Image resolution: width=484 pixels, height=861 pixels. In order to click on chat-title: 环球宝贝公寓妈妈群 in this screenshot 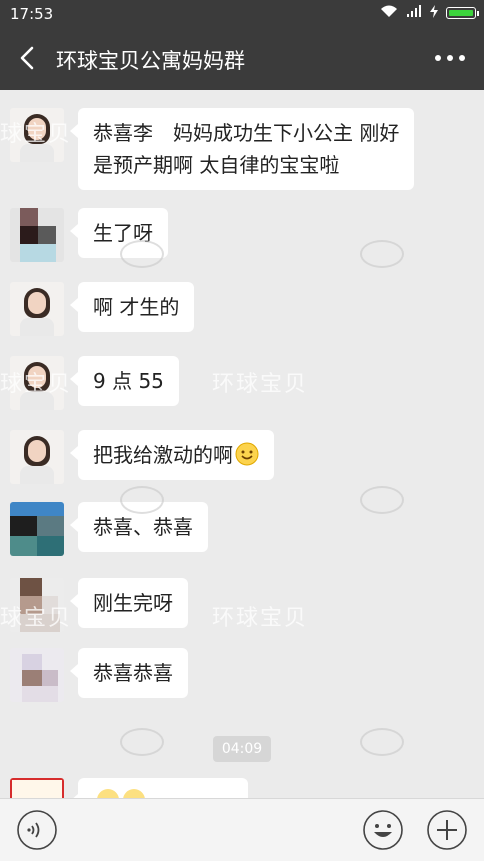, I will do `click(150, 61)`.